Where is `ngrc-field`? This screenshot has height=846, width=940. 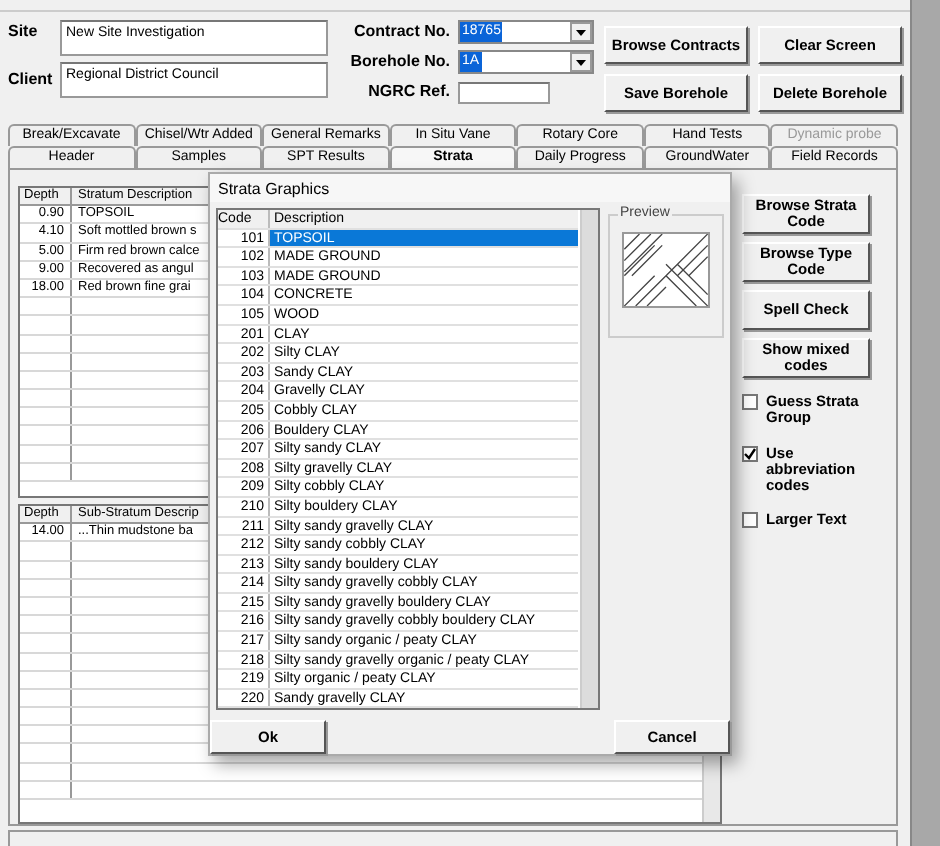 ngrc-field is located at coordinates (504, 92).